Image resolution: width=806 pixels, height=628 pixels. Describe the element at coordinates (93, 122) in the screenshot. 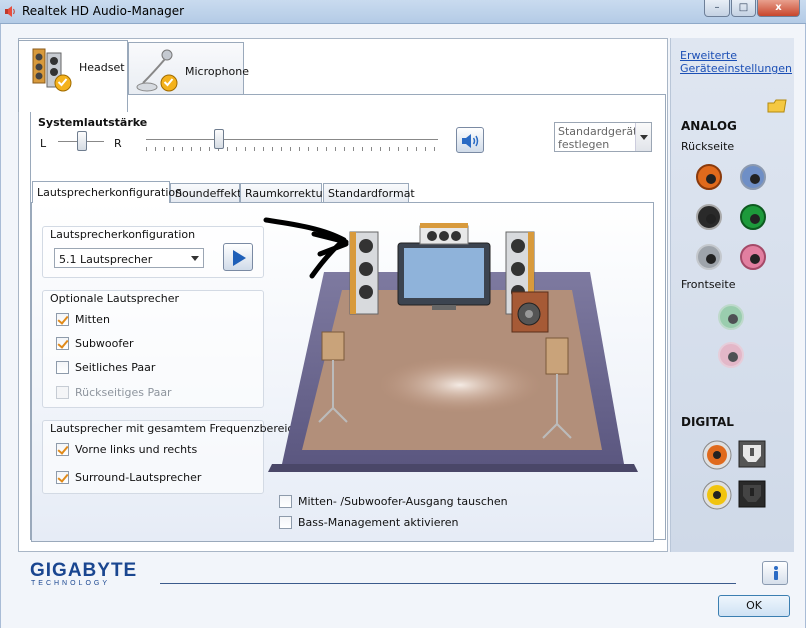

I see `volume-title: Systemlautstärke` at that location.